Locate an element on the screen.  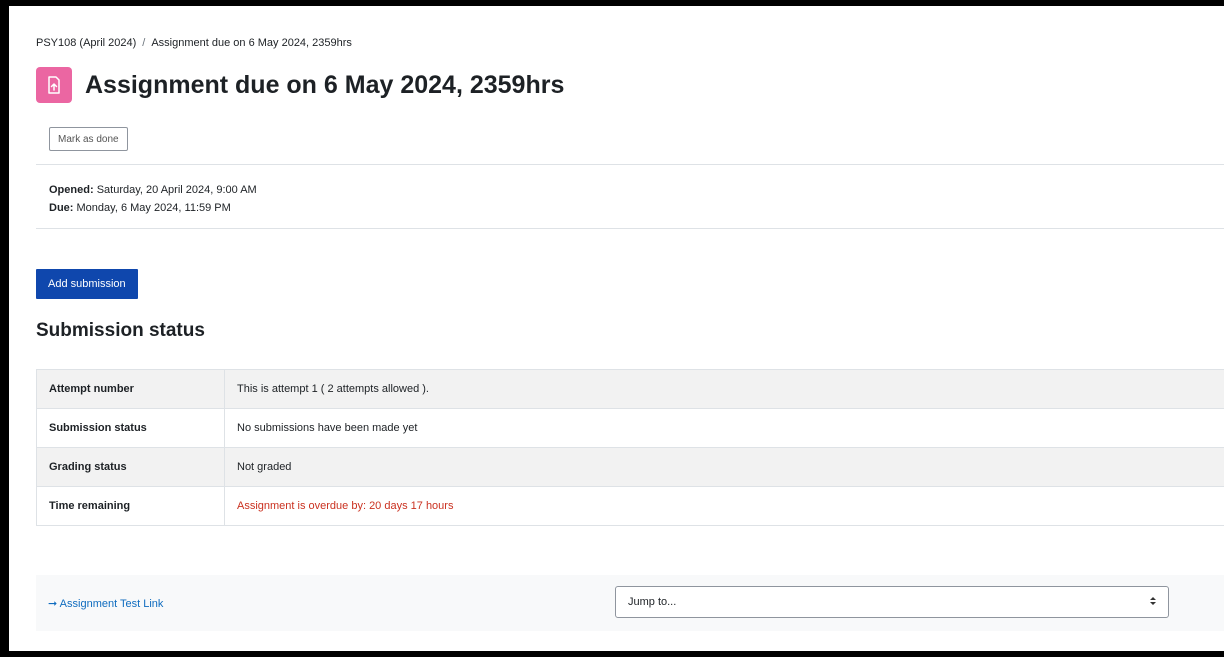
due-value: Monday, 6 May 2024, 11:59 PM is located at coordinates (153, 208).